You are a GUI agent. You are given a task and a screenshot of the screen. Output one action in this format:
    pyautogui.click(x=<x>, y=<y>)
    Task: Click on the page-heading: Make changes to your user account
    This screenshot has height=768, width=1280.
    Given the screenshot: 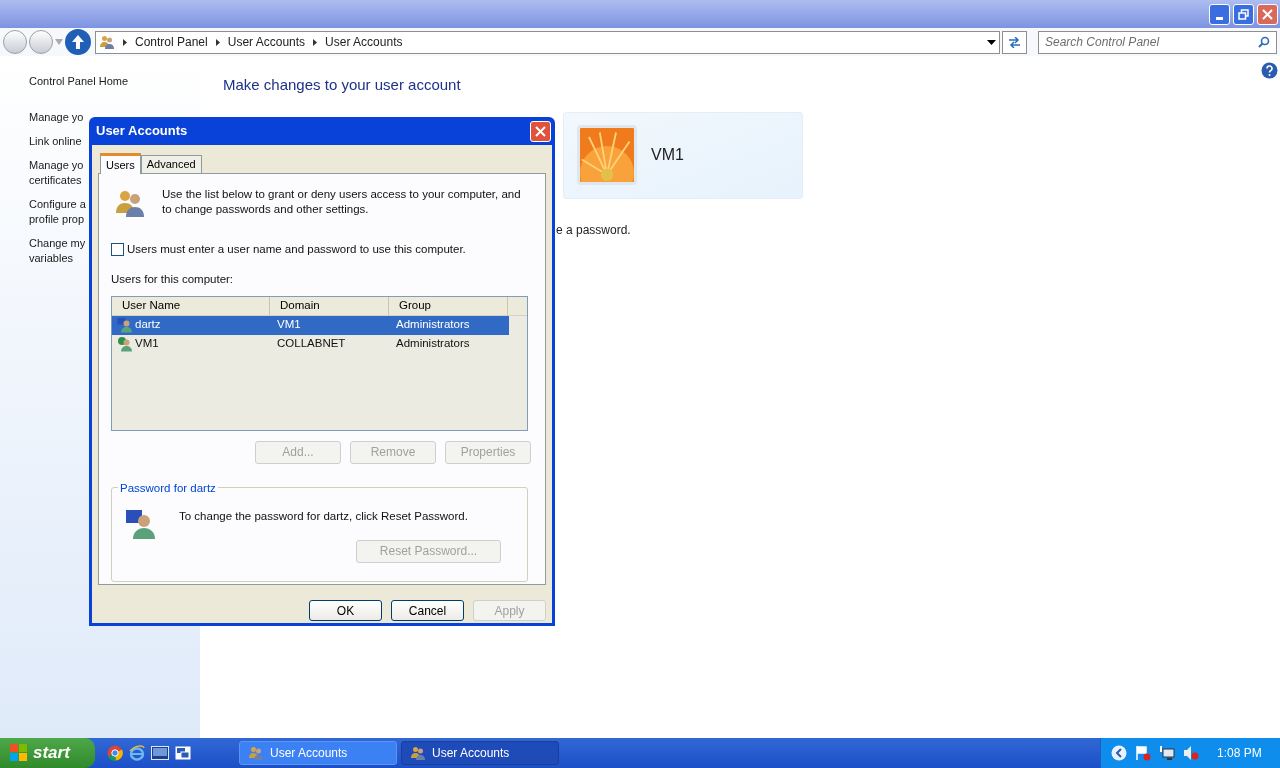 What is the action you would take?
    pyautogui.click(x=342, y=85)
    